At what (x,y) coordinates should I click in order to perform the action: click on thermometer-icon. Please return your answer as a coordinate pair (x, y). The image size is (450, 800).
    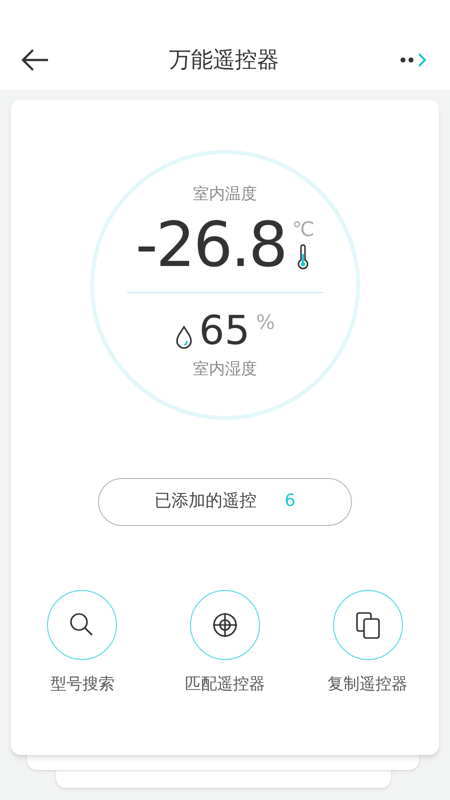
    Looking at the image, I should click on (303, 257).